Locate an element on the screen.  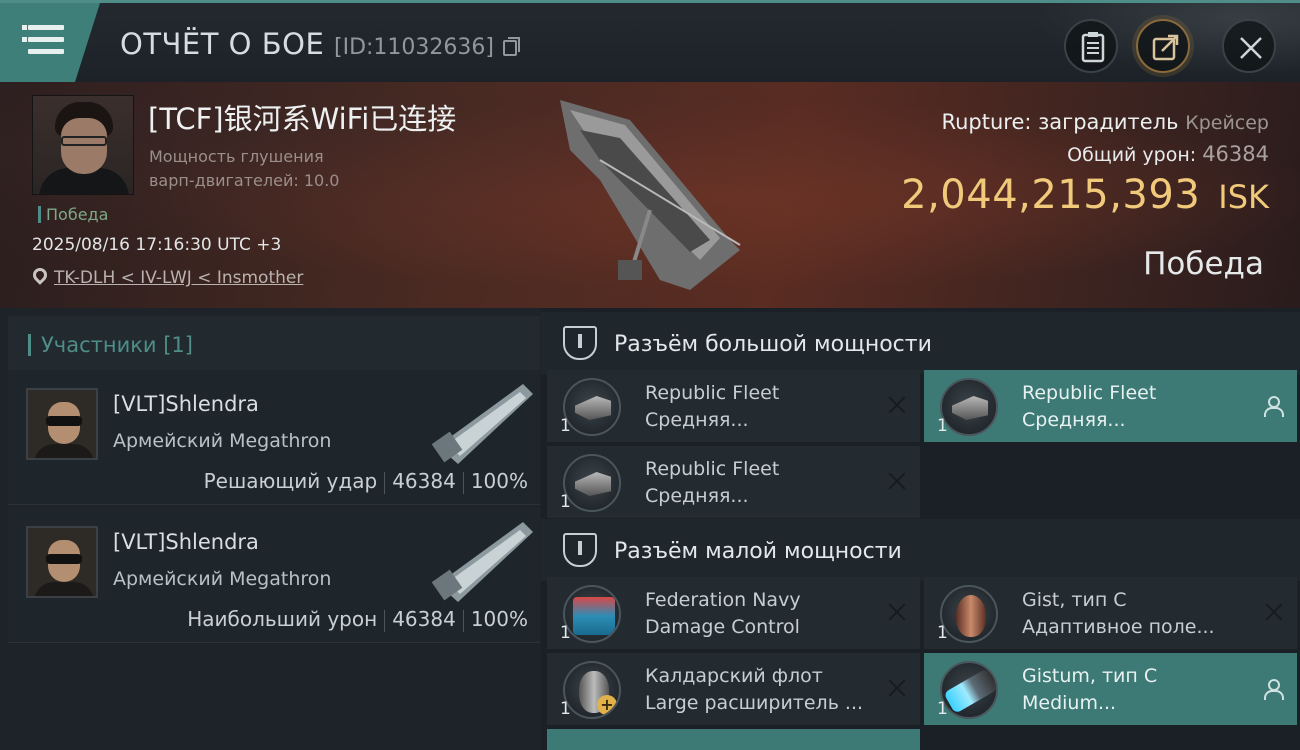
top-bar: ОТЧЁТ О БОЕ [ID:11032636] is located at coordinates (650, 42).